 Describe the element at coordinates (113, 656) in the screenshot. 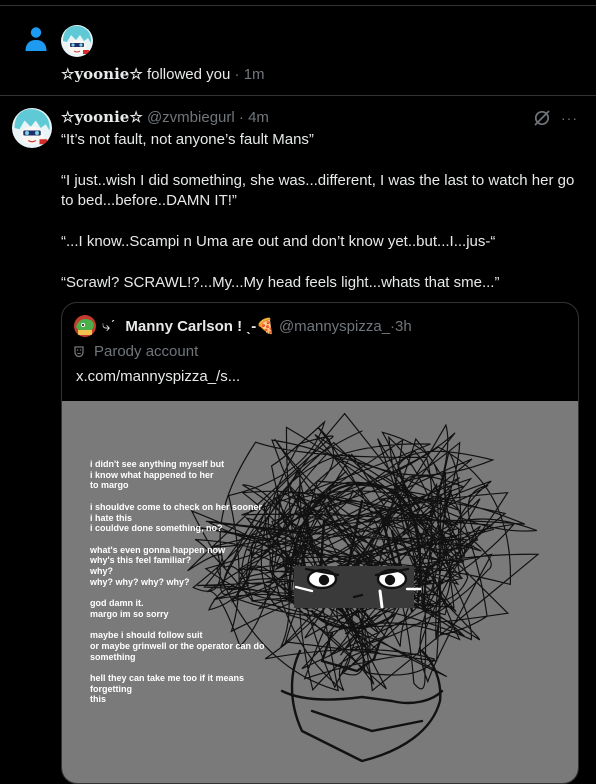

I see `caption-line: something` at that location.